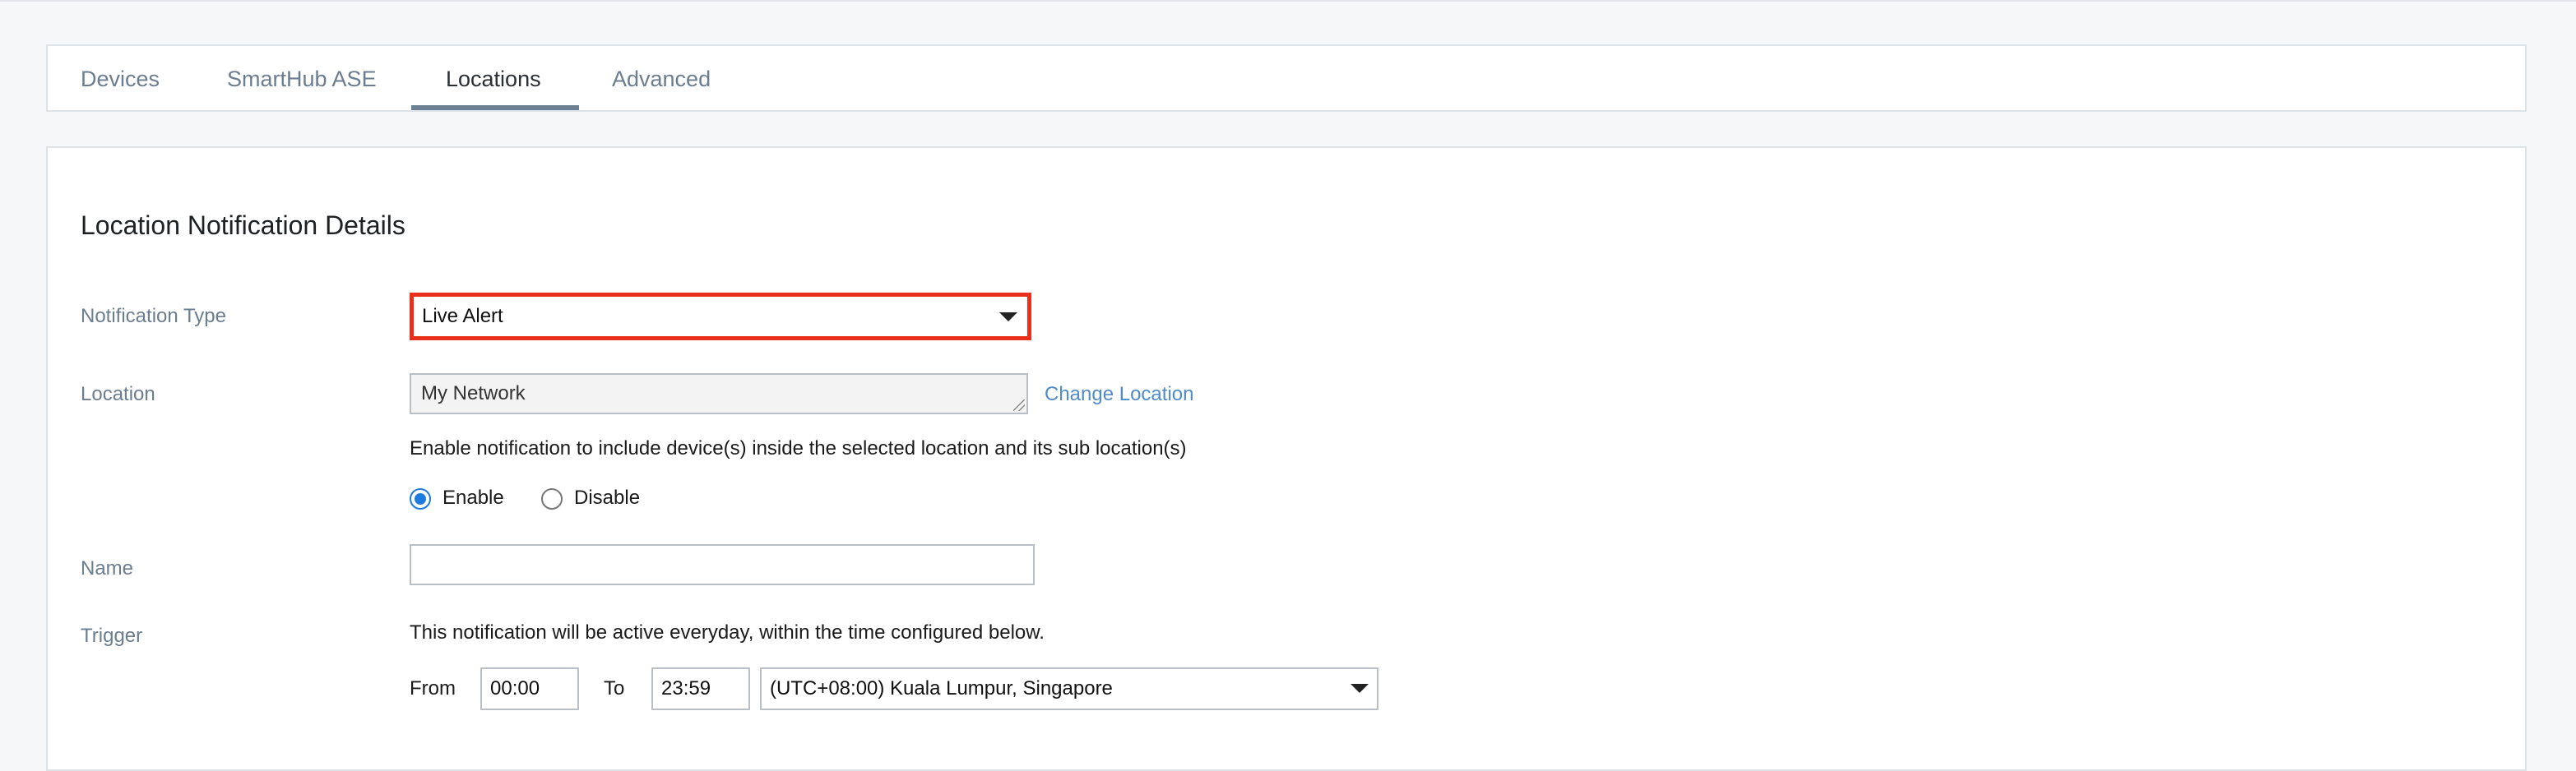 The width and height of the screenshot is (2576, 771). What do you see at coordinates (302, 79) in the screenshot?
I see `tab-smarthub-ase: SmartHub ASE` at bounding box center [302, 79].